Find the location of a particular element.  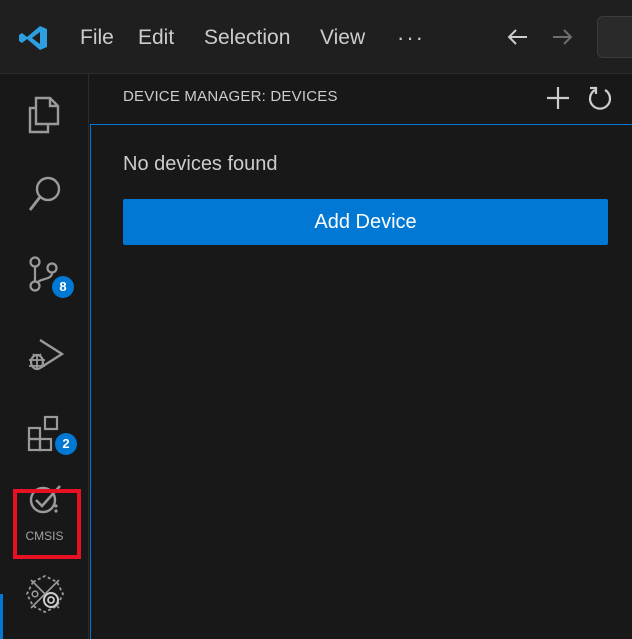

activity-device-manager is located at coordinates (44, 594).